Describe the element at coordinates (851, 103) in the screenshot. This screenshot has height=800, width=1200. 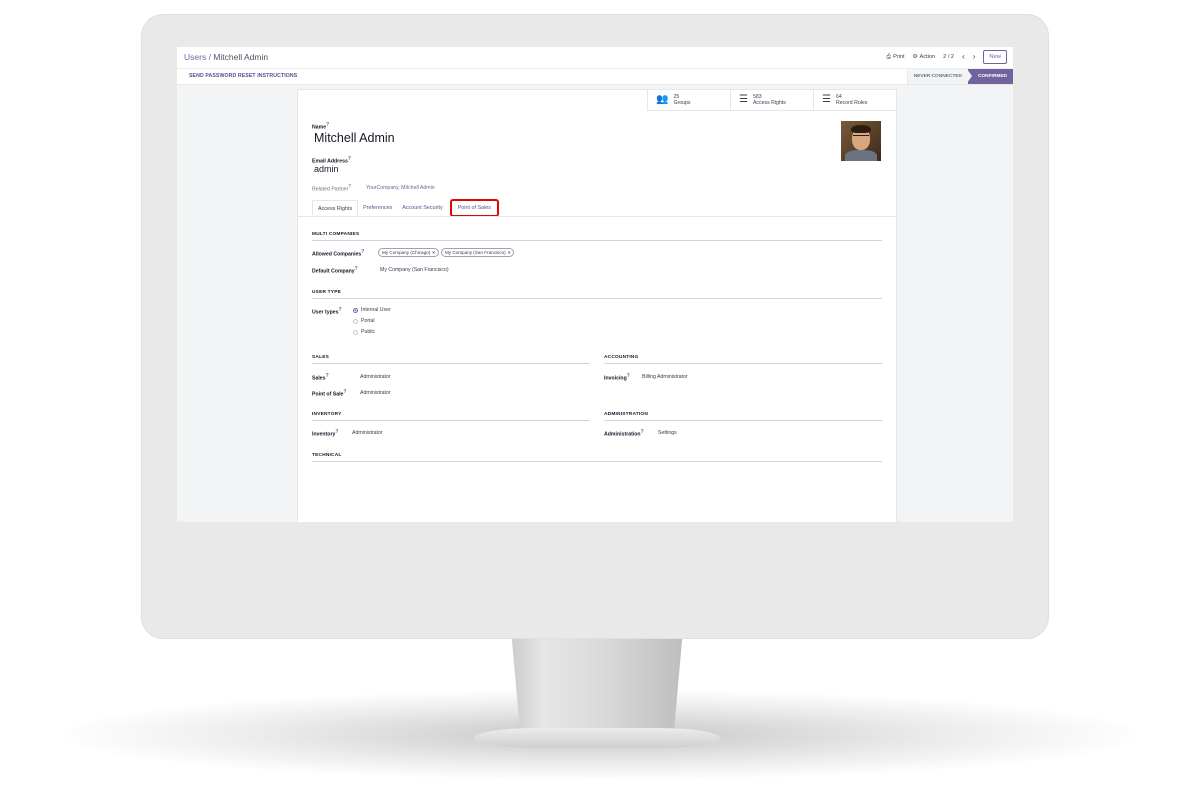
I see `record-rules-label: Record Rules` at that location.